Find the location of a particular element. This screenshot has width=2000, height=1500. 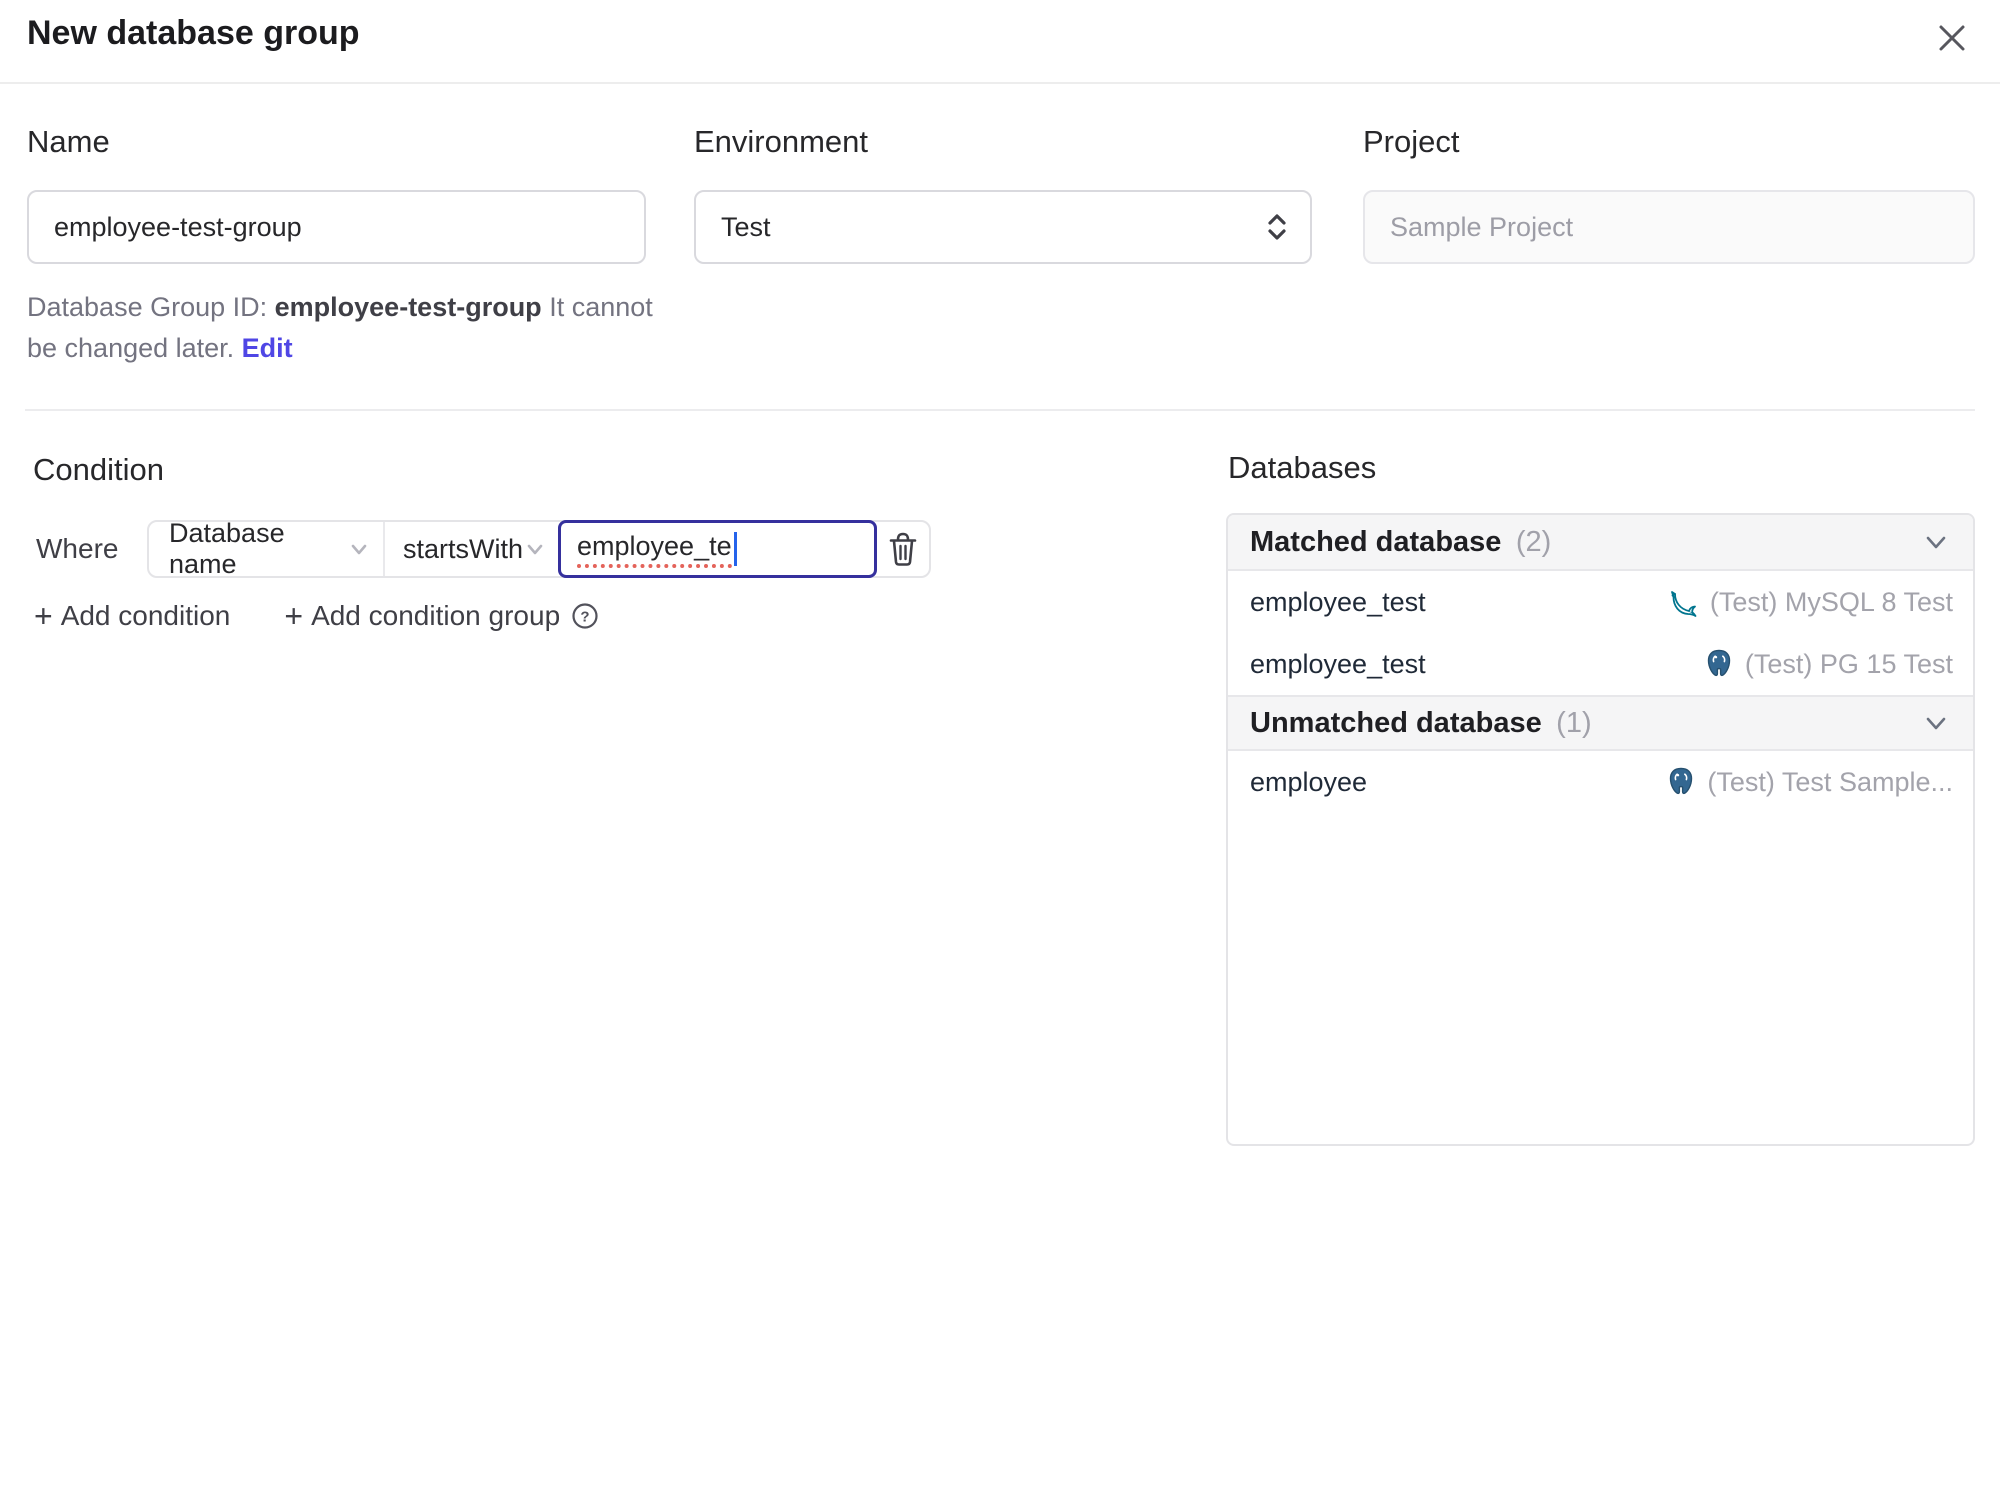

trash-icon is located at coordinates (903, 549).